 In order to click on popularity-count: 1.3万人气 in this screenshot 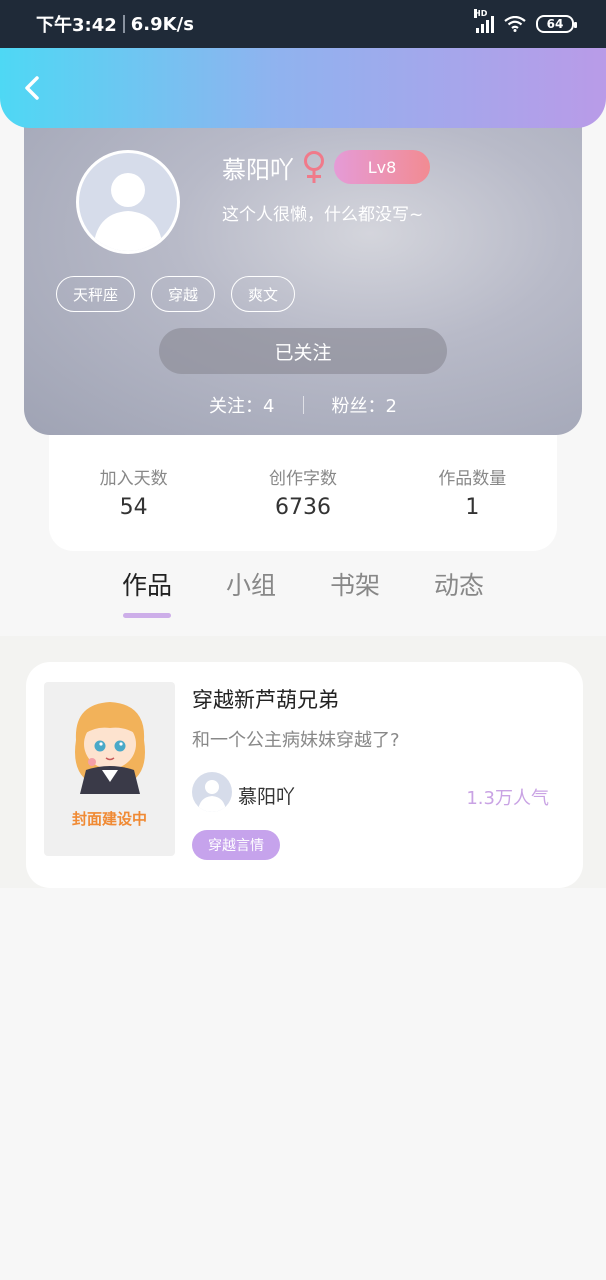, I will do `click(507, 798)`.